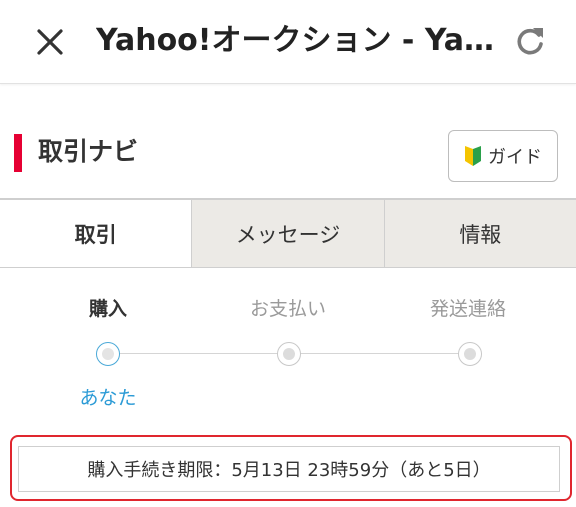  Describe the element at coordinates (470, 354) in the screenshot. I see `step-node-shipping` at that location.